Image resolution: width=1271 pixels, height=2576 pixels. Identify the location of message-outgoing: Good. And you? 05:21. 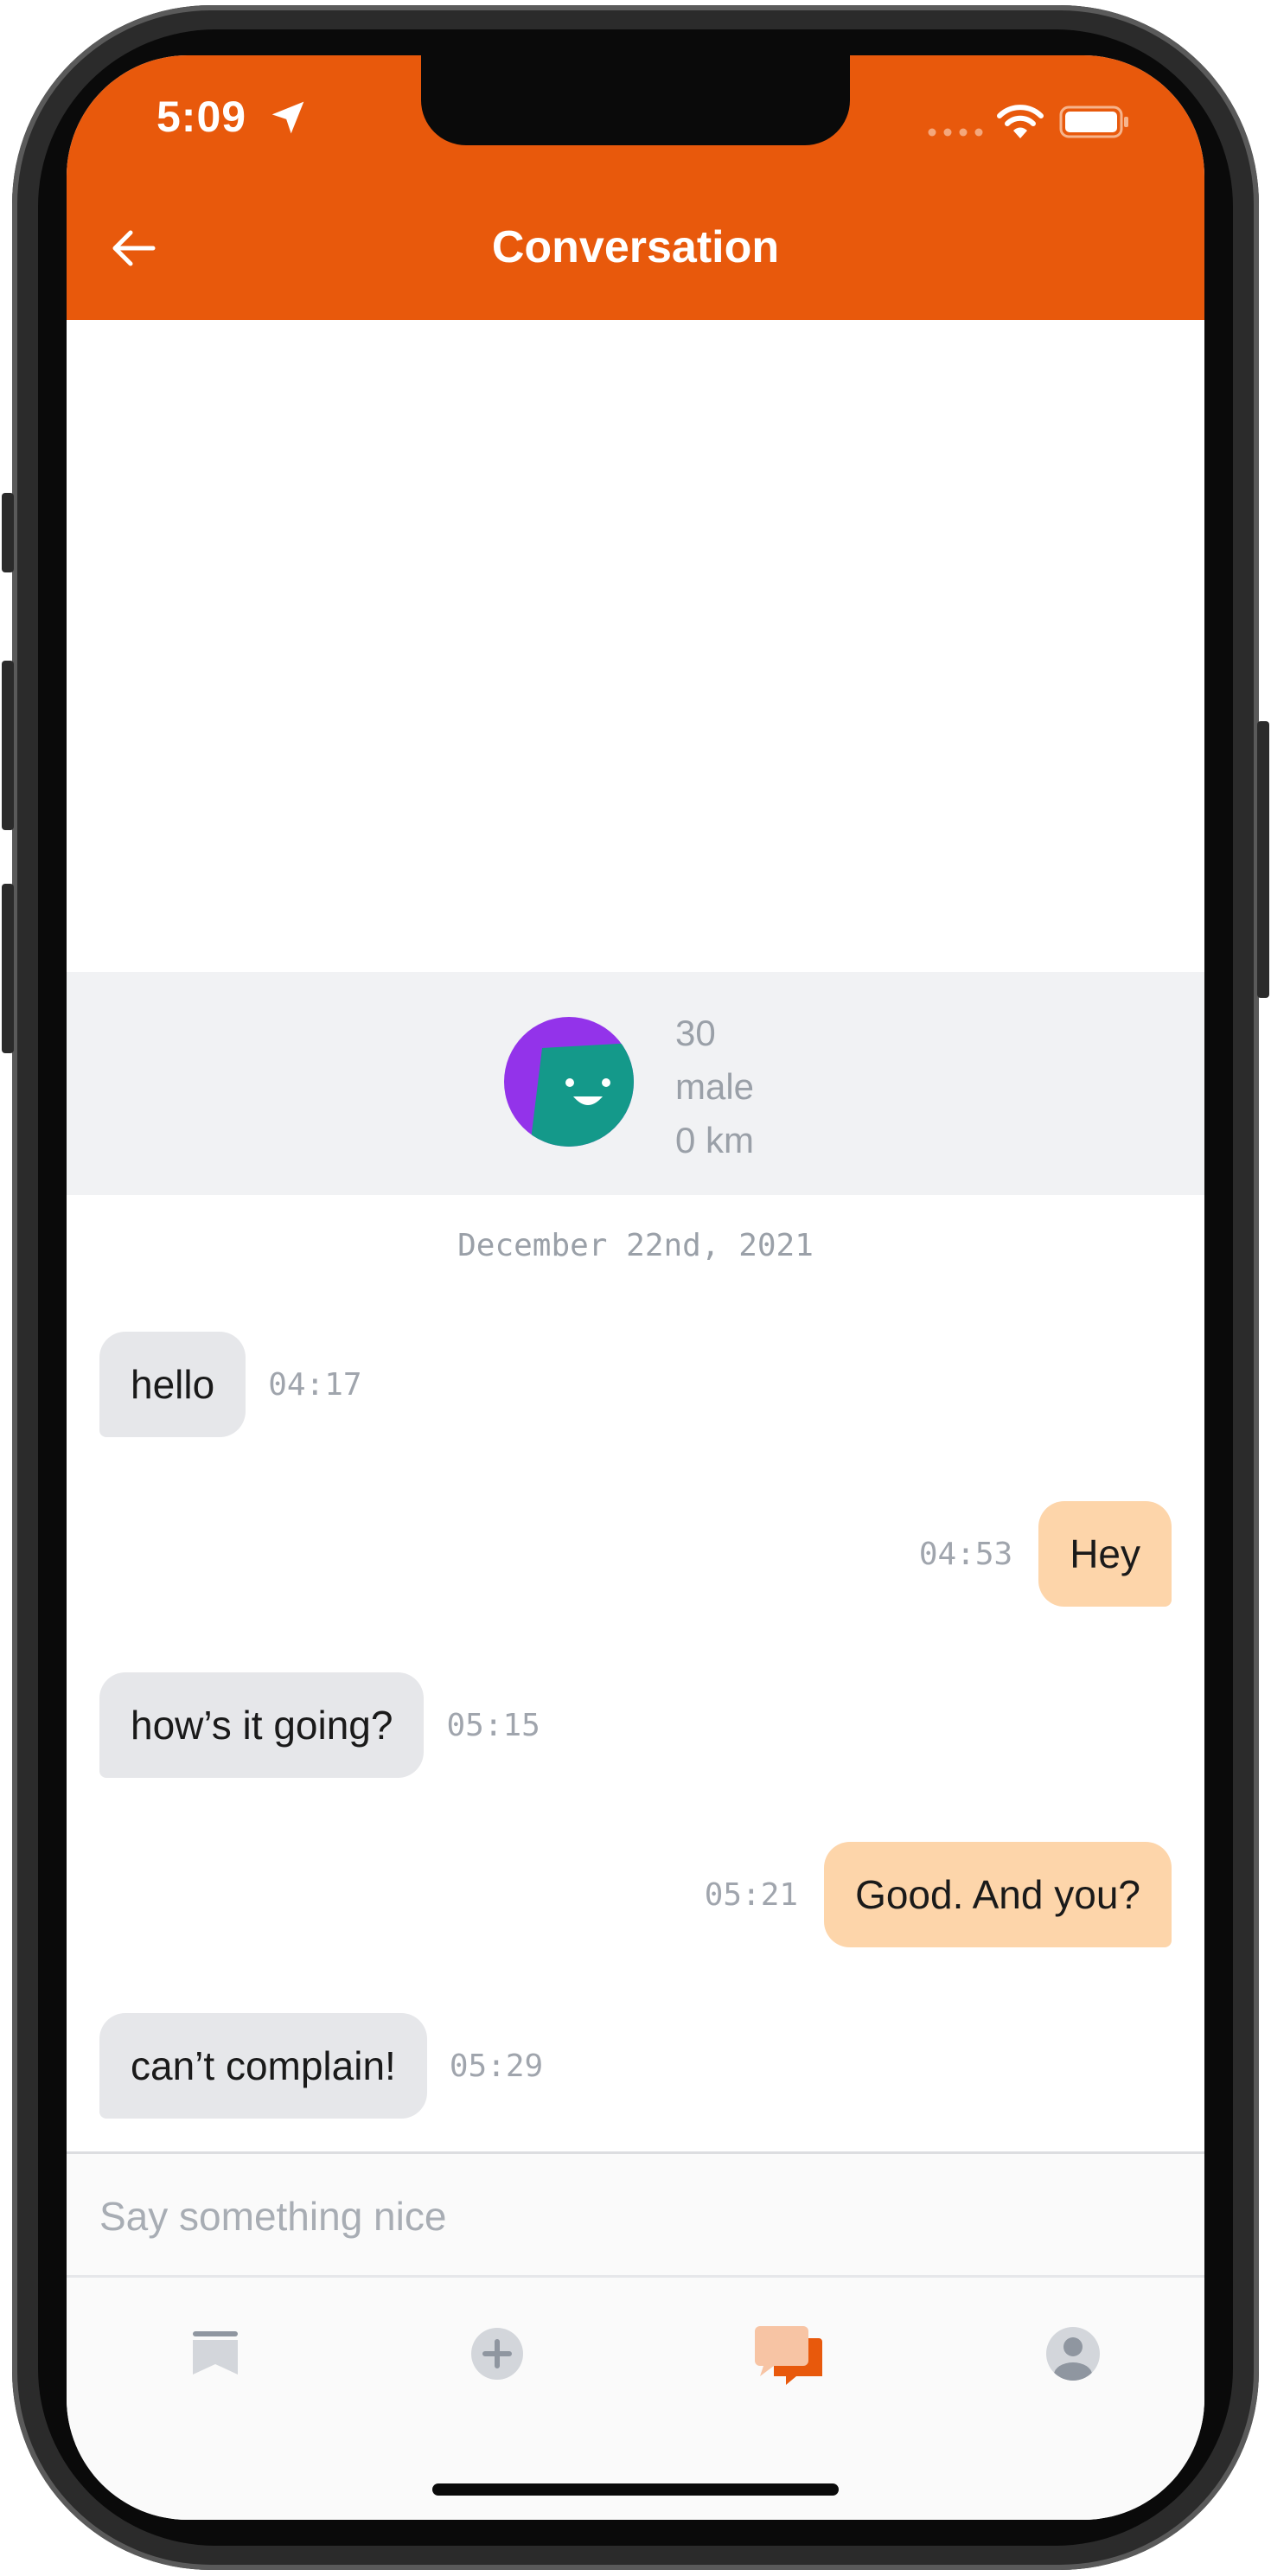
(938, 1894).